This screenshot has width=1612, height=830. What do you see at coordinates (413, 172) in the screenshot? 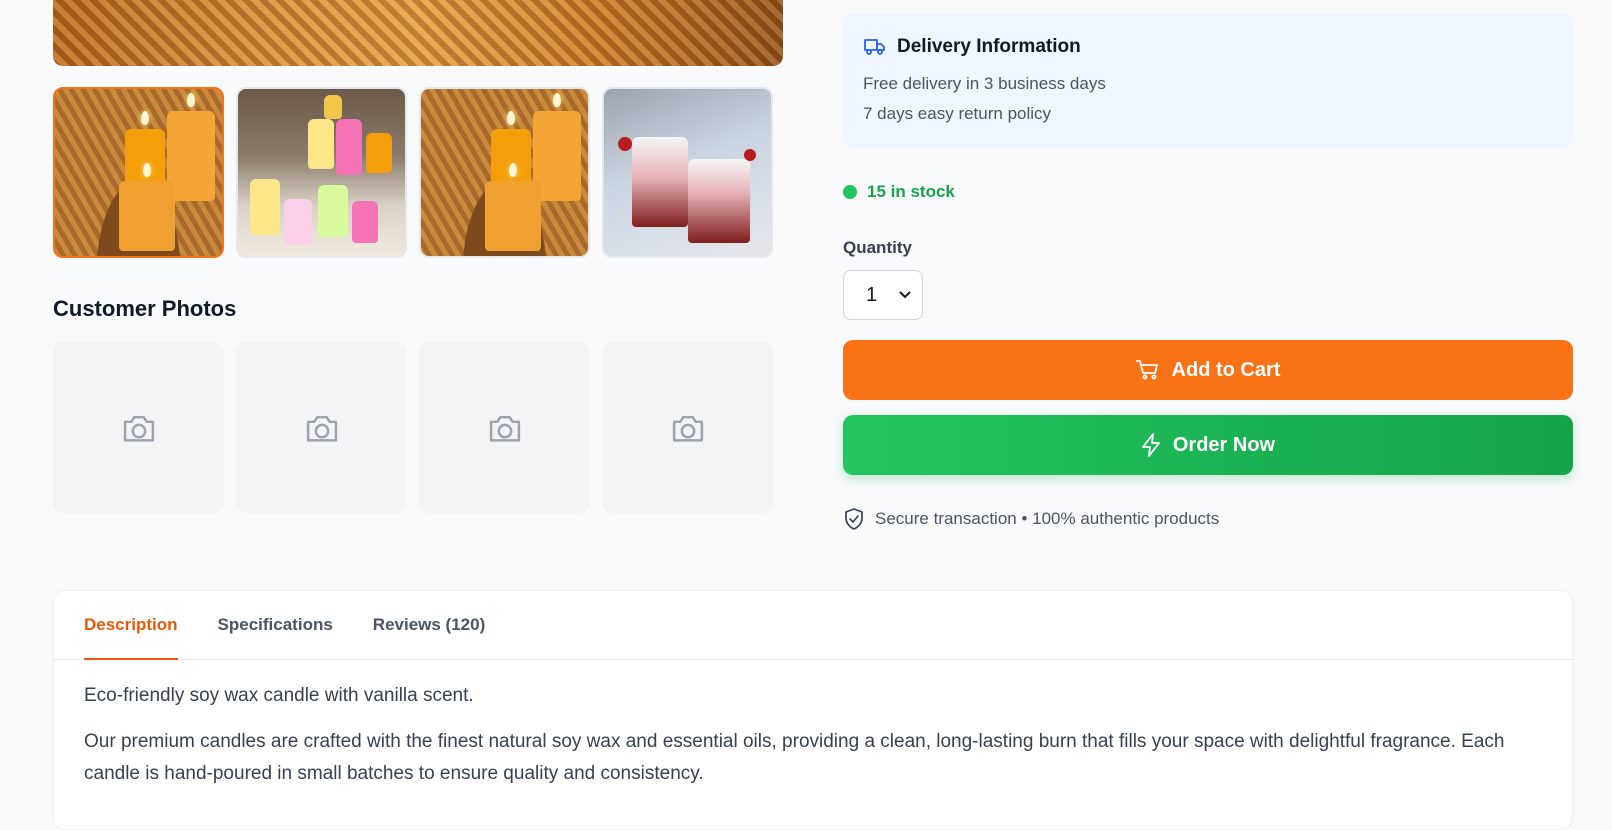
I see `thumbnail-strip` at bounding box center [413, 172].